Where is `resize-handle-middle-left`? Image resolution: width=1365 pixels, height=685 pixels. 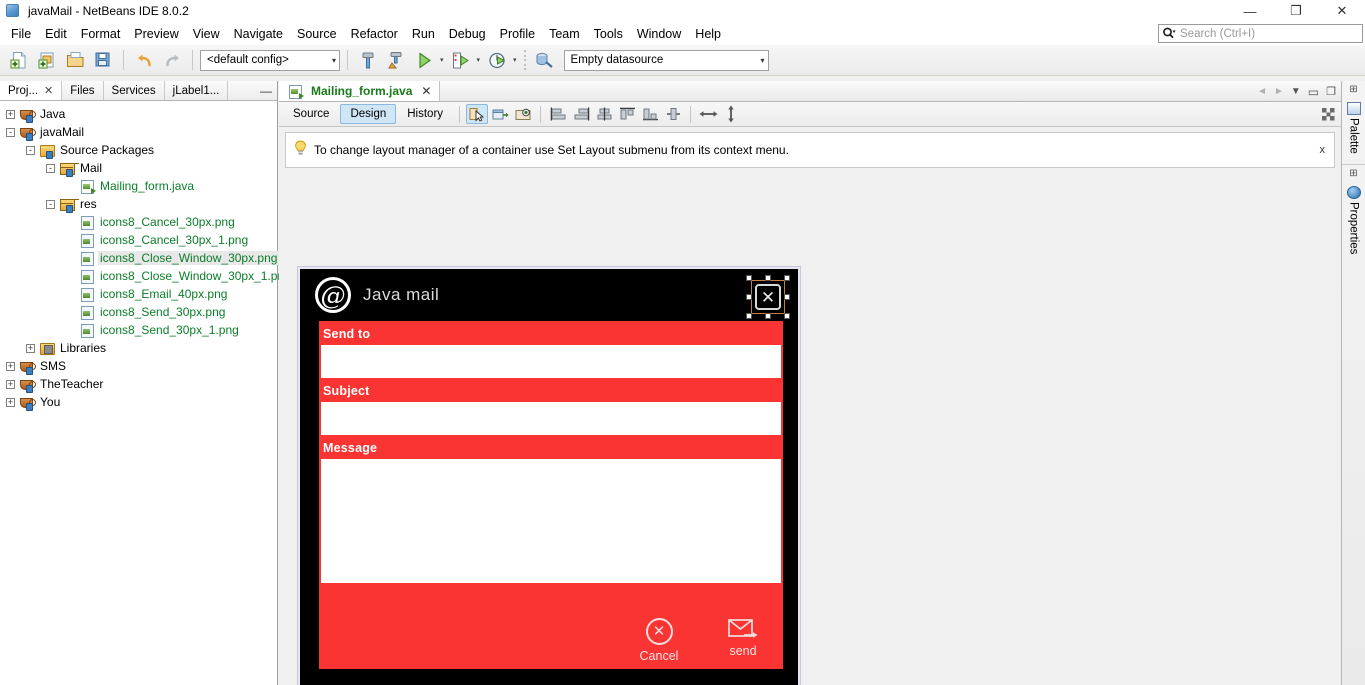
resize-handle-middle-left is located at coordinates (749, 297).